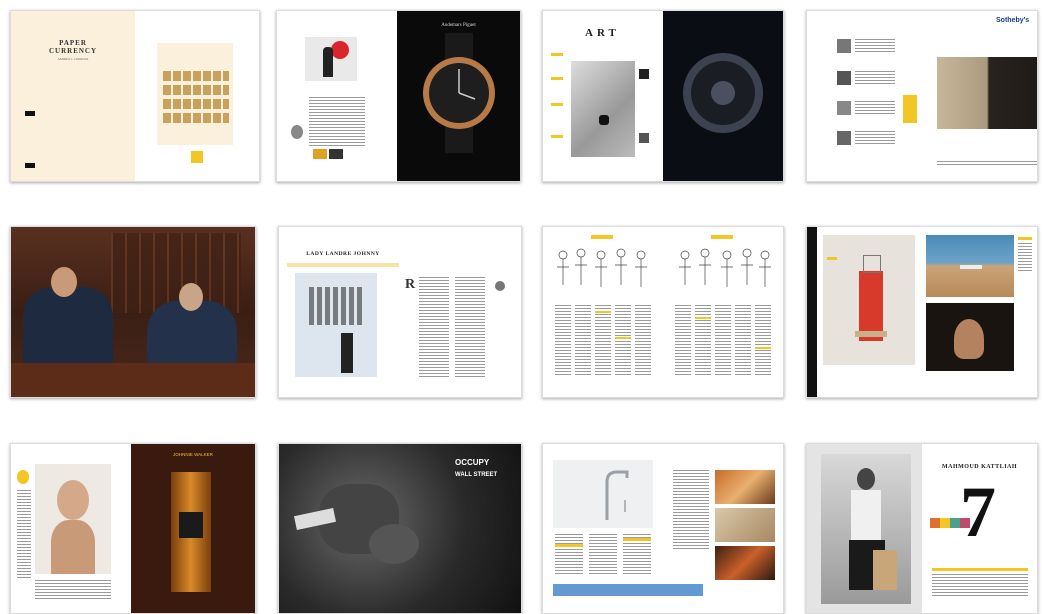 The height and width of the screenshot is (614, 1044). What do you see at coordinates (617, 495) in the screenshot?
I see `faucet-icon` at bounding box center [617, 495].